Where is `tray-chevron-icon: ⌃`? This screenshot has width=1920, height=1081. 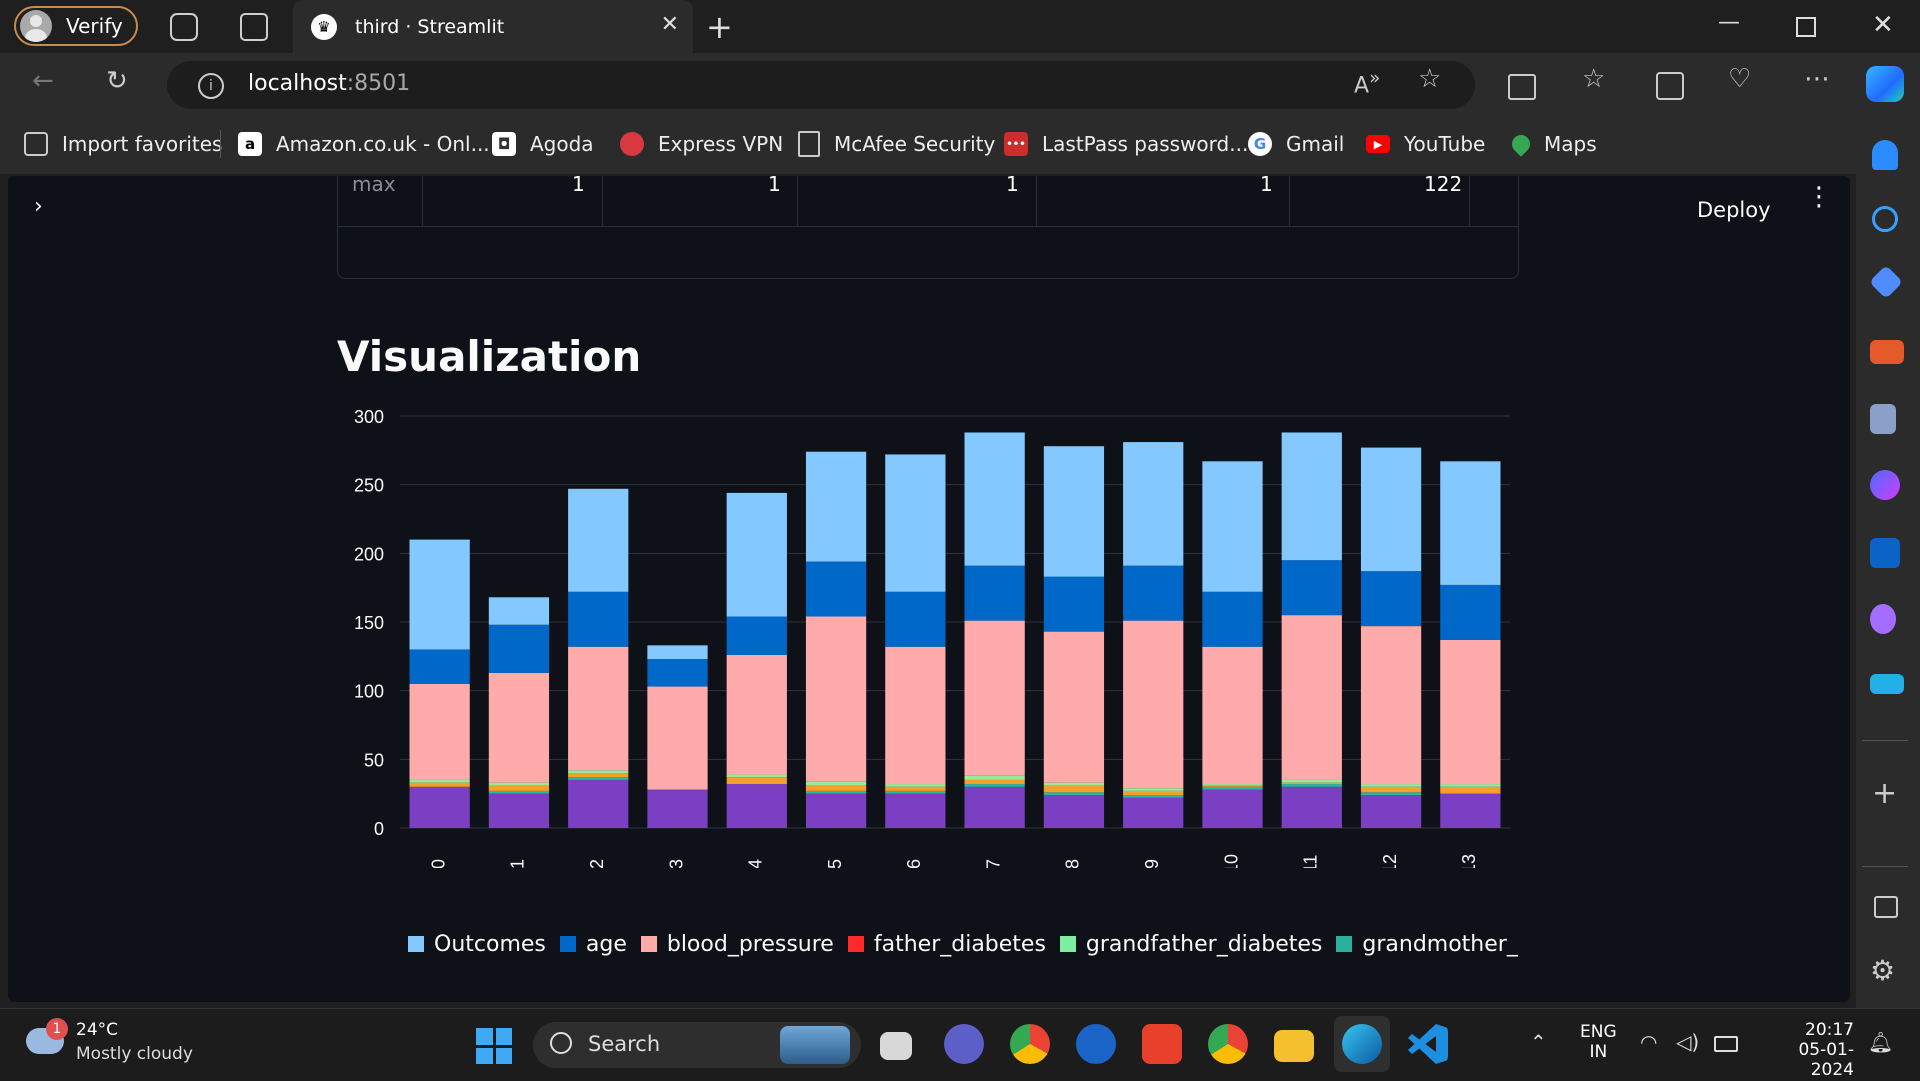 tray-chevron-icon: ⌃ is located at coordinates (1538, 1042).